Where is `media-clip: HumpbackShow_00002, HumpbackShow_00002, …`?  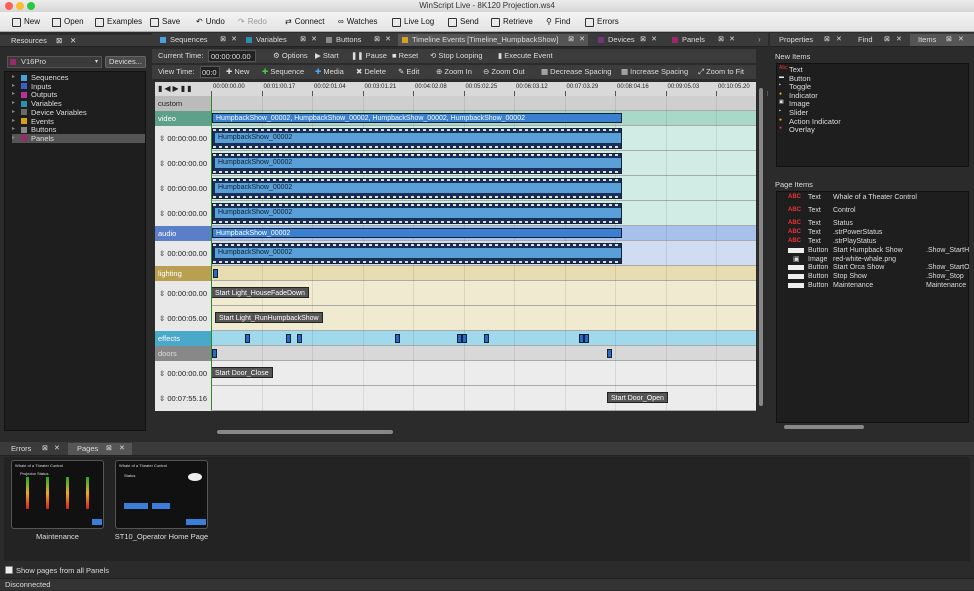
media-clip: HumpbackShow_00002, HumpbackShow_00002, … is located at coordinates (417, 118).